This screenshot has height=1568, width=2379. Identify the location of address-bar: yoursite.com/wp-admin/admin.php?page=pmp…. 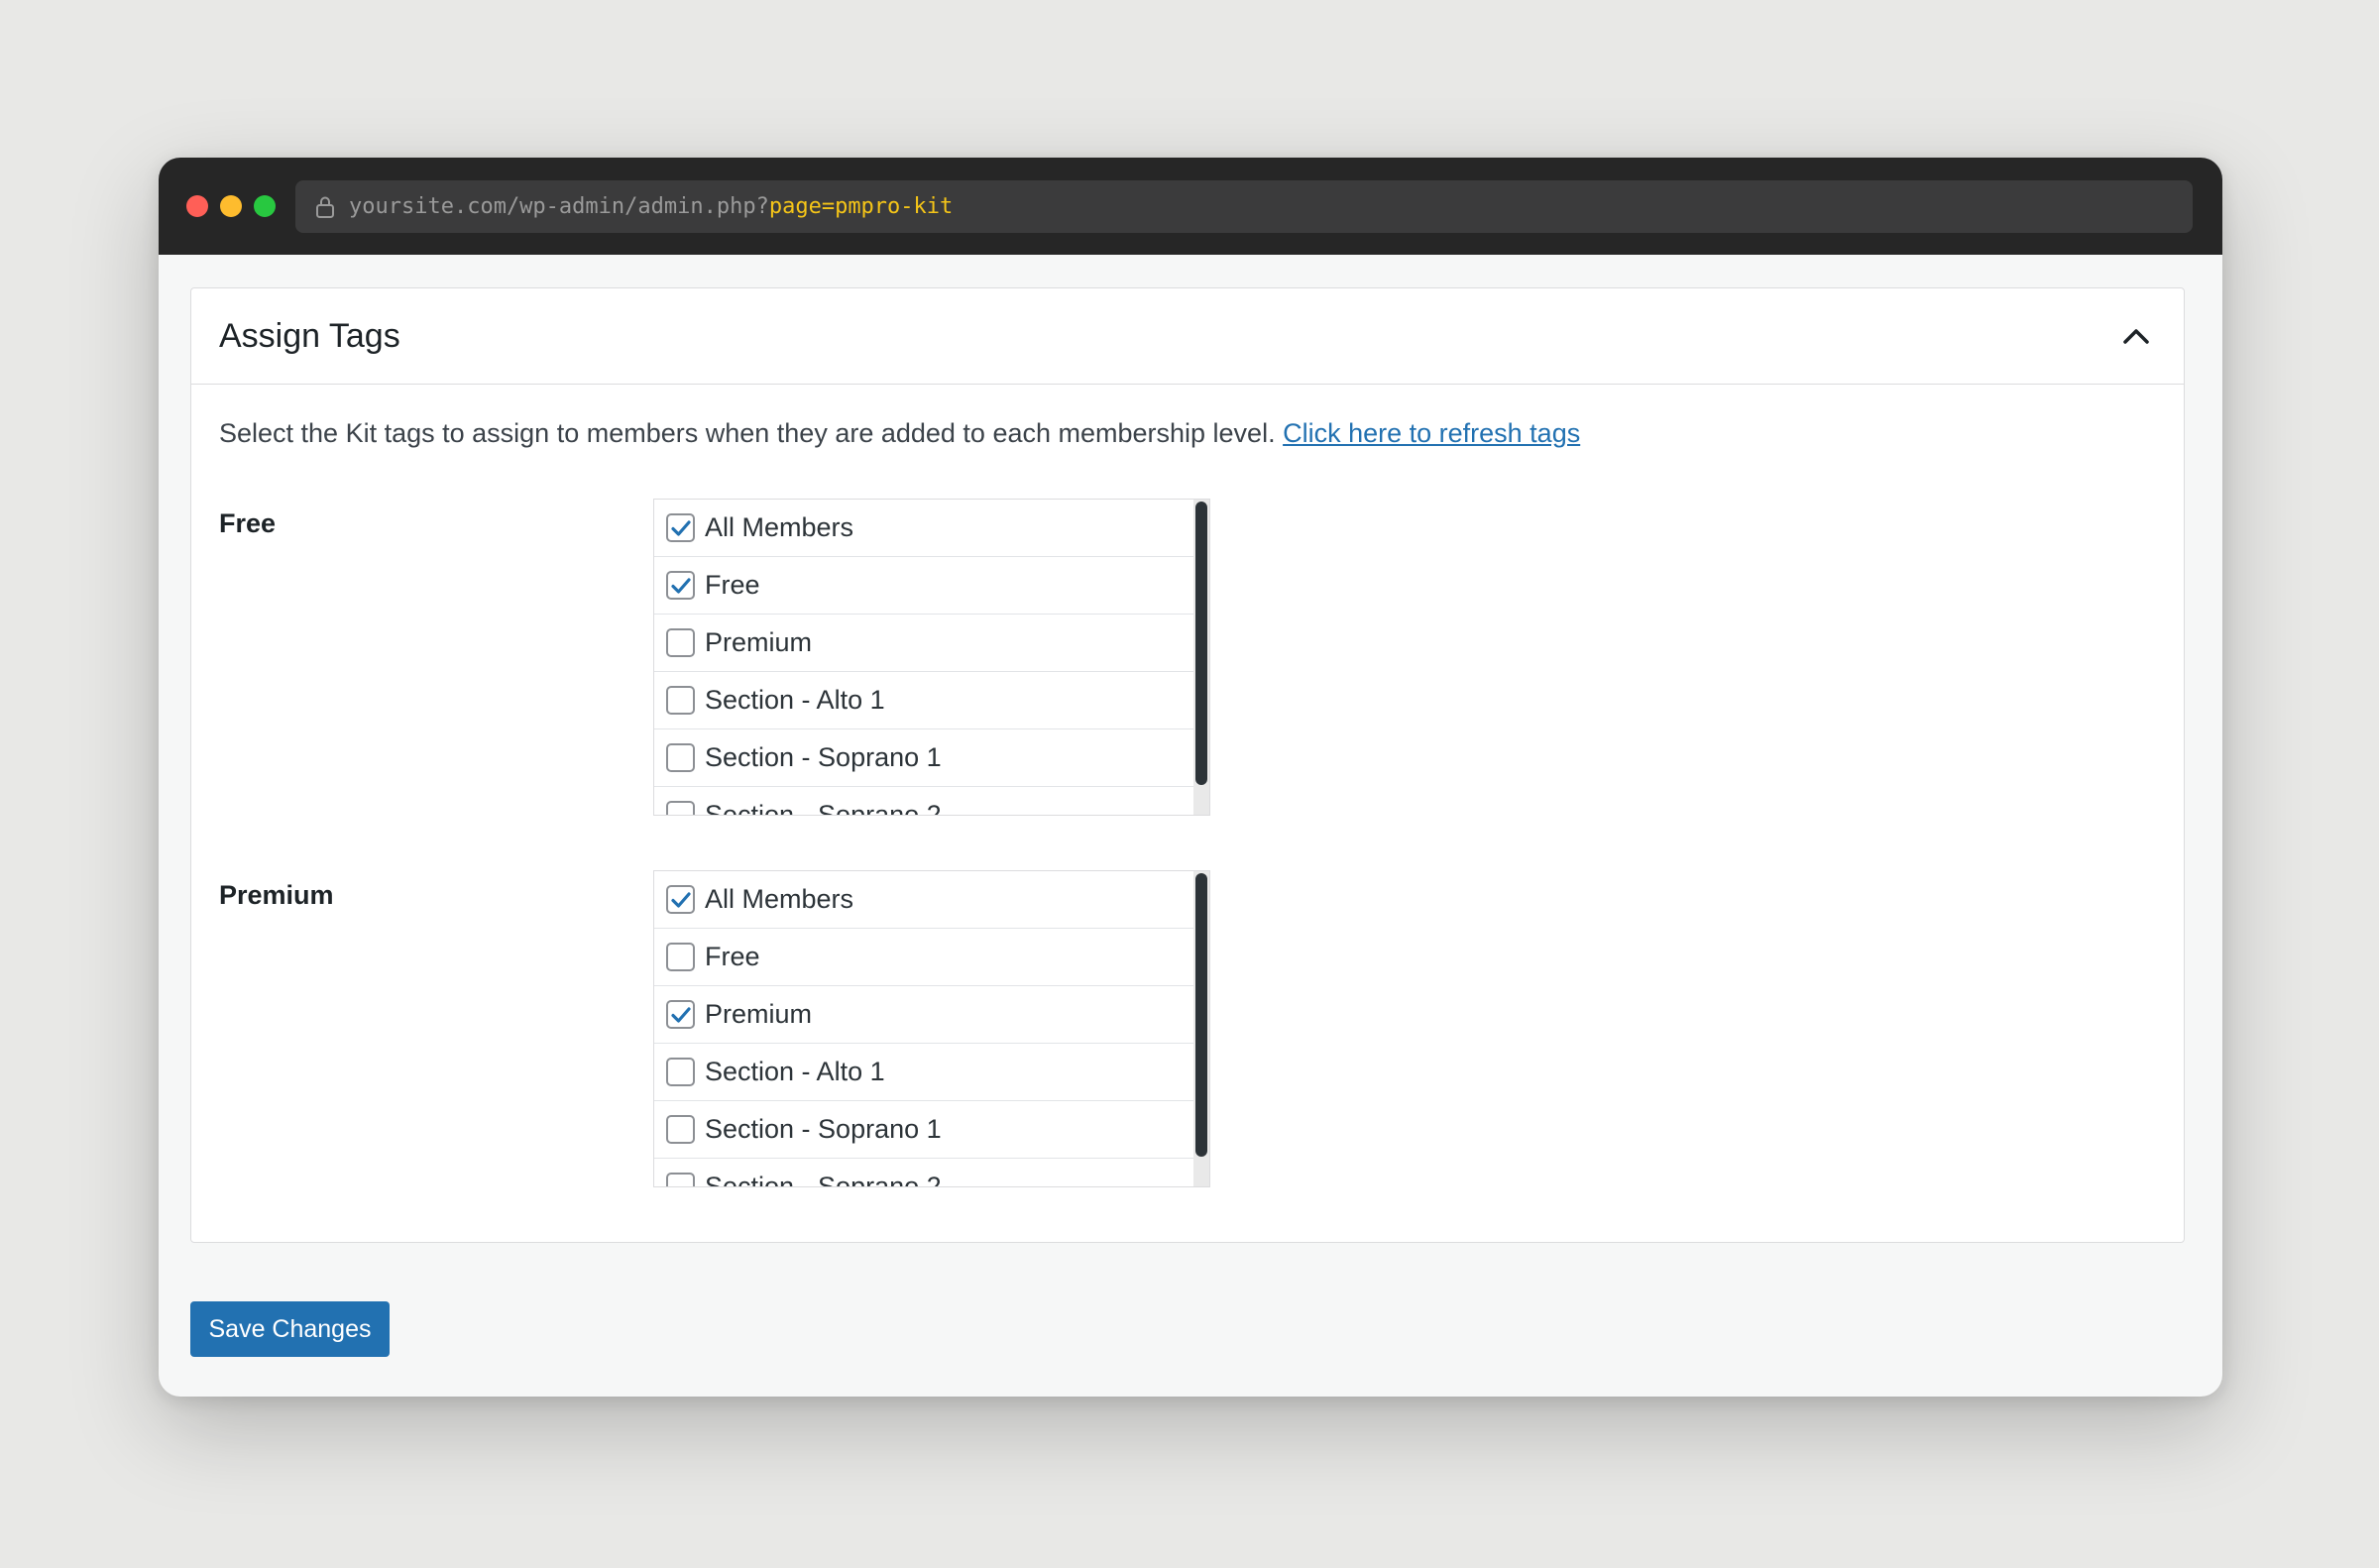
(1244, 206).